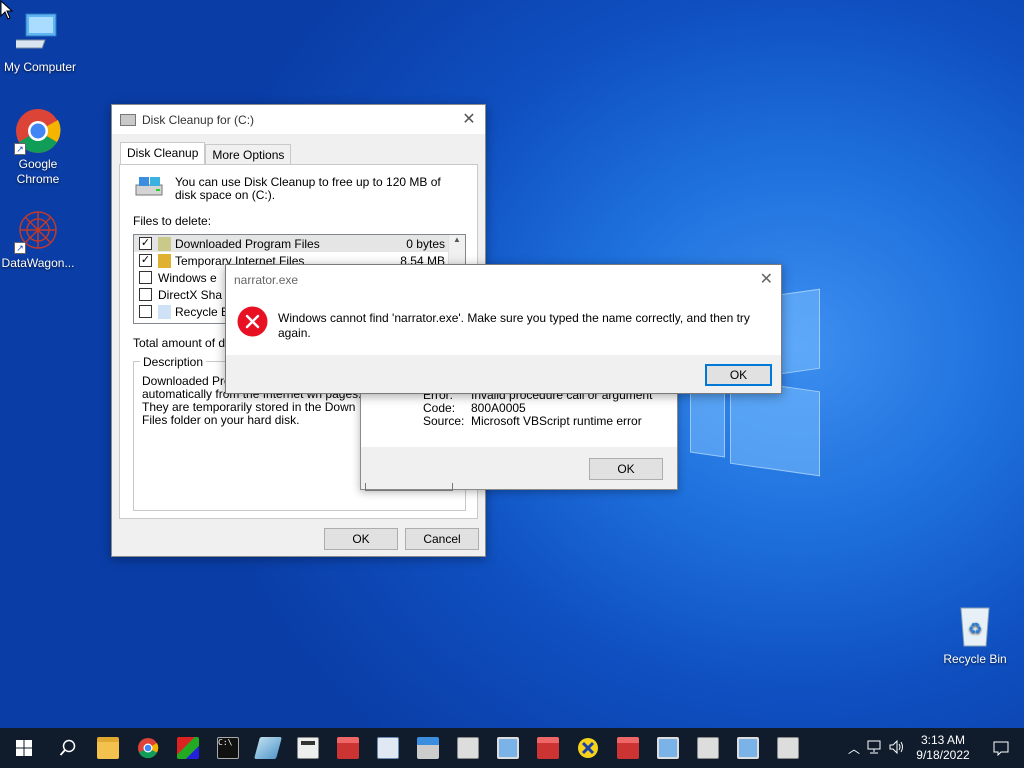  I want to click on taskbar-file-explorer, so click(108, 748).